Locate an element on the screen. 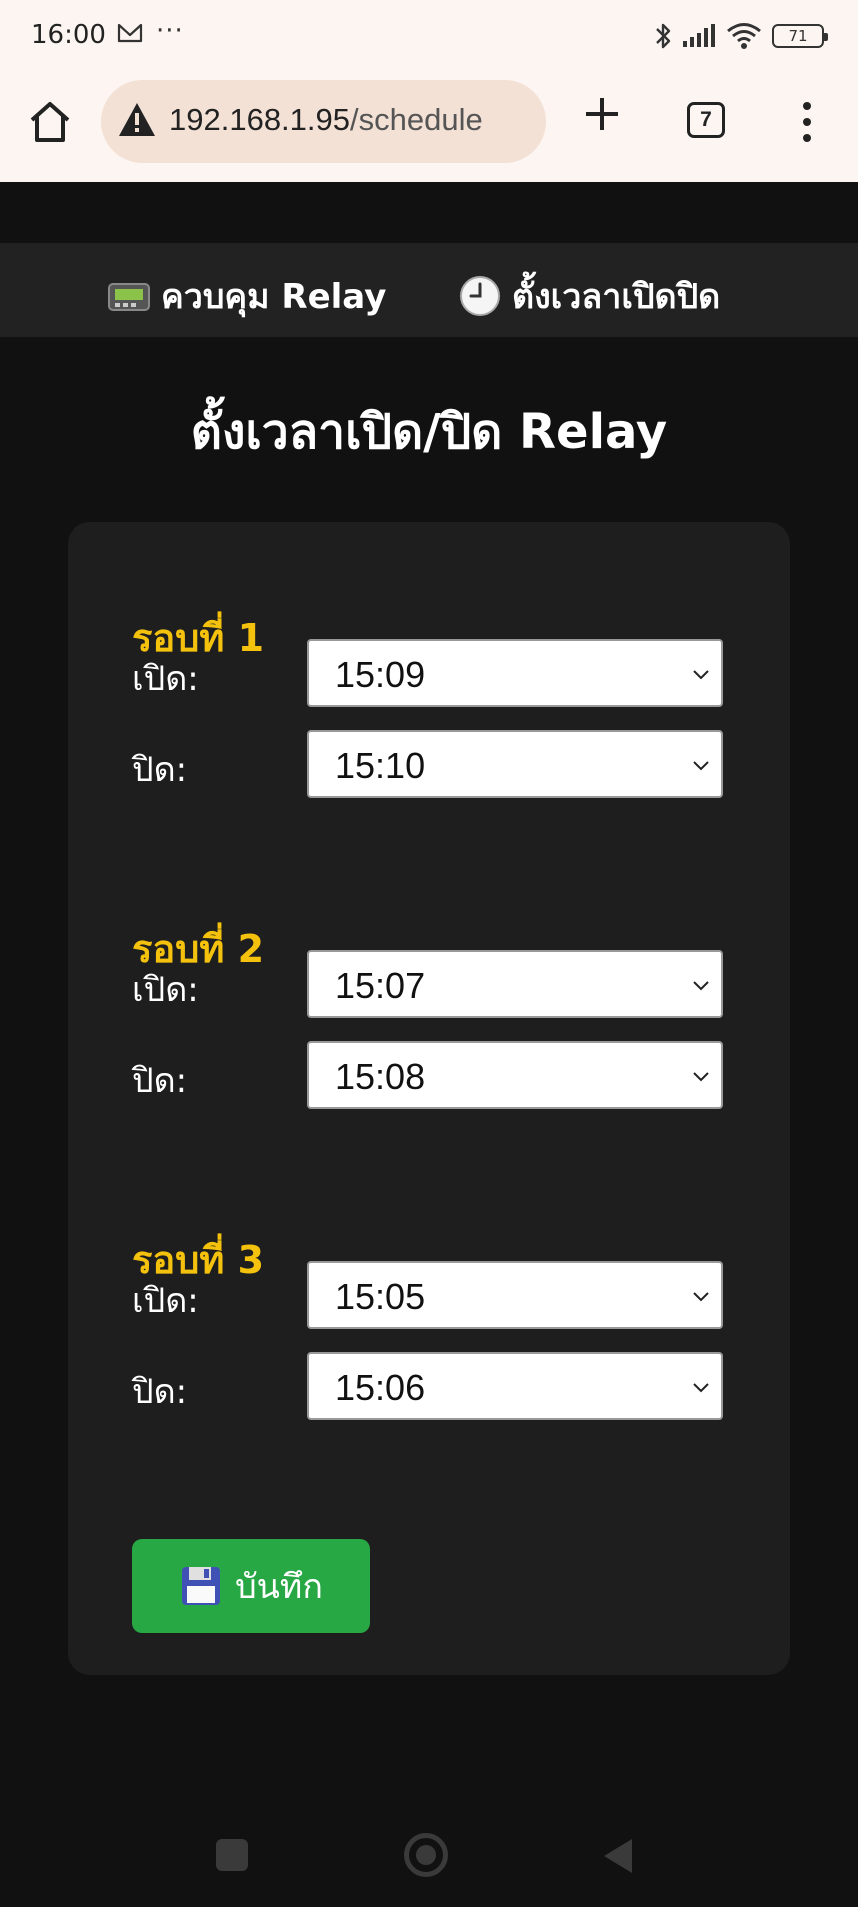 Image resolution: width=858 pixels, height=1907 pixels. status-time: 16:00 is located at coordinates (68, 35).